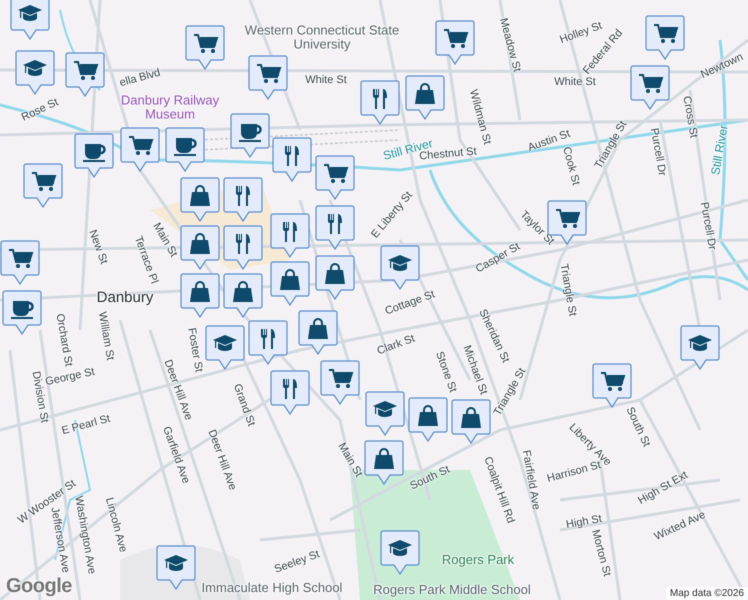 The width and height of the screenshot is (748, 600). What do you see at coordinates (140, 78) in the screenshot?
I see `street-label: ella Blvd` at bounding box center [140, 78].